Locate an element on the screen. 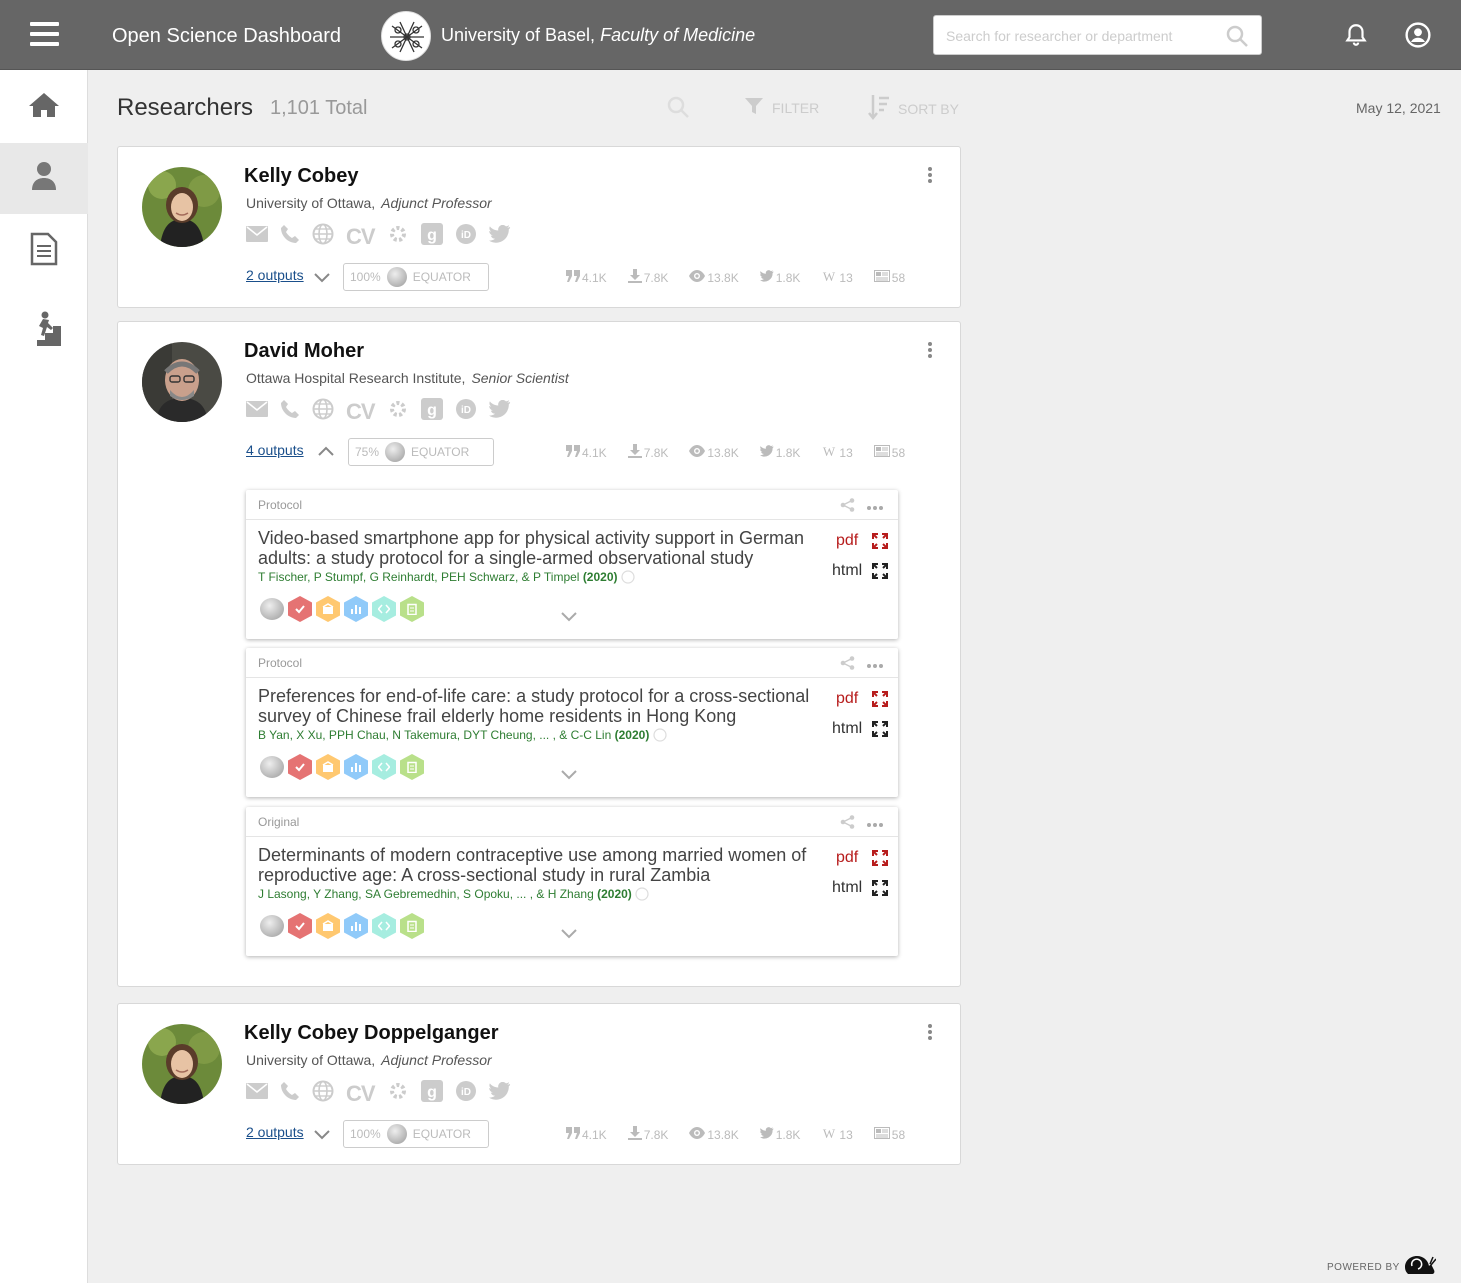 This screenshot has height=1283, width=1461. filter-button: FILTER is located at coordinates (781, 107).